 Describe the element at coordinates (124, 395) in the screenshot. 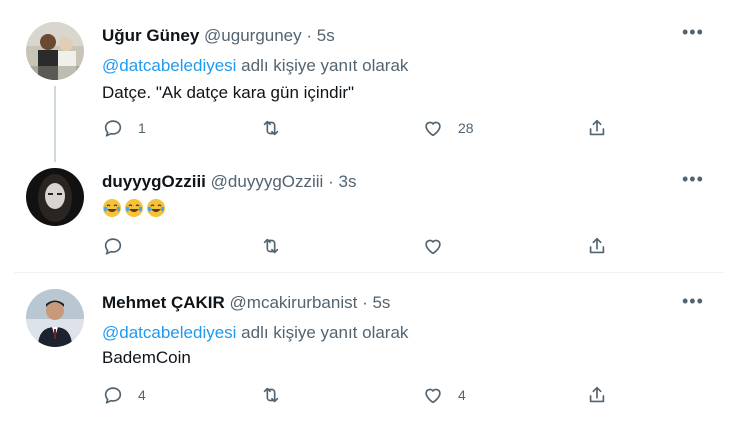

I see `reply-button: 4` at that location.